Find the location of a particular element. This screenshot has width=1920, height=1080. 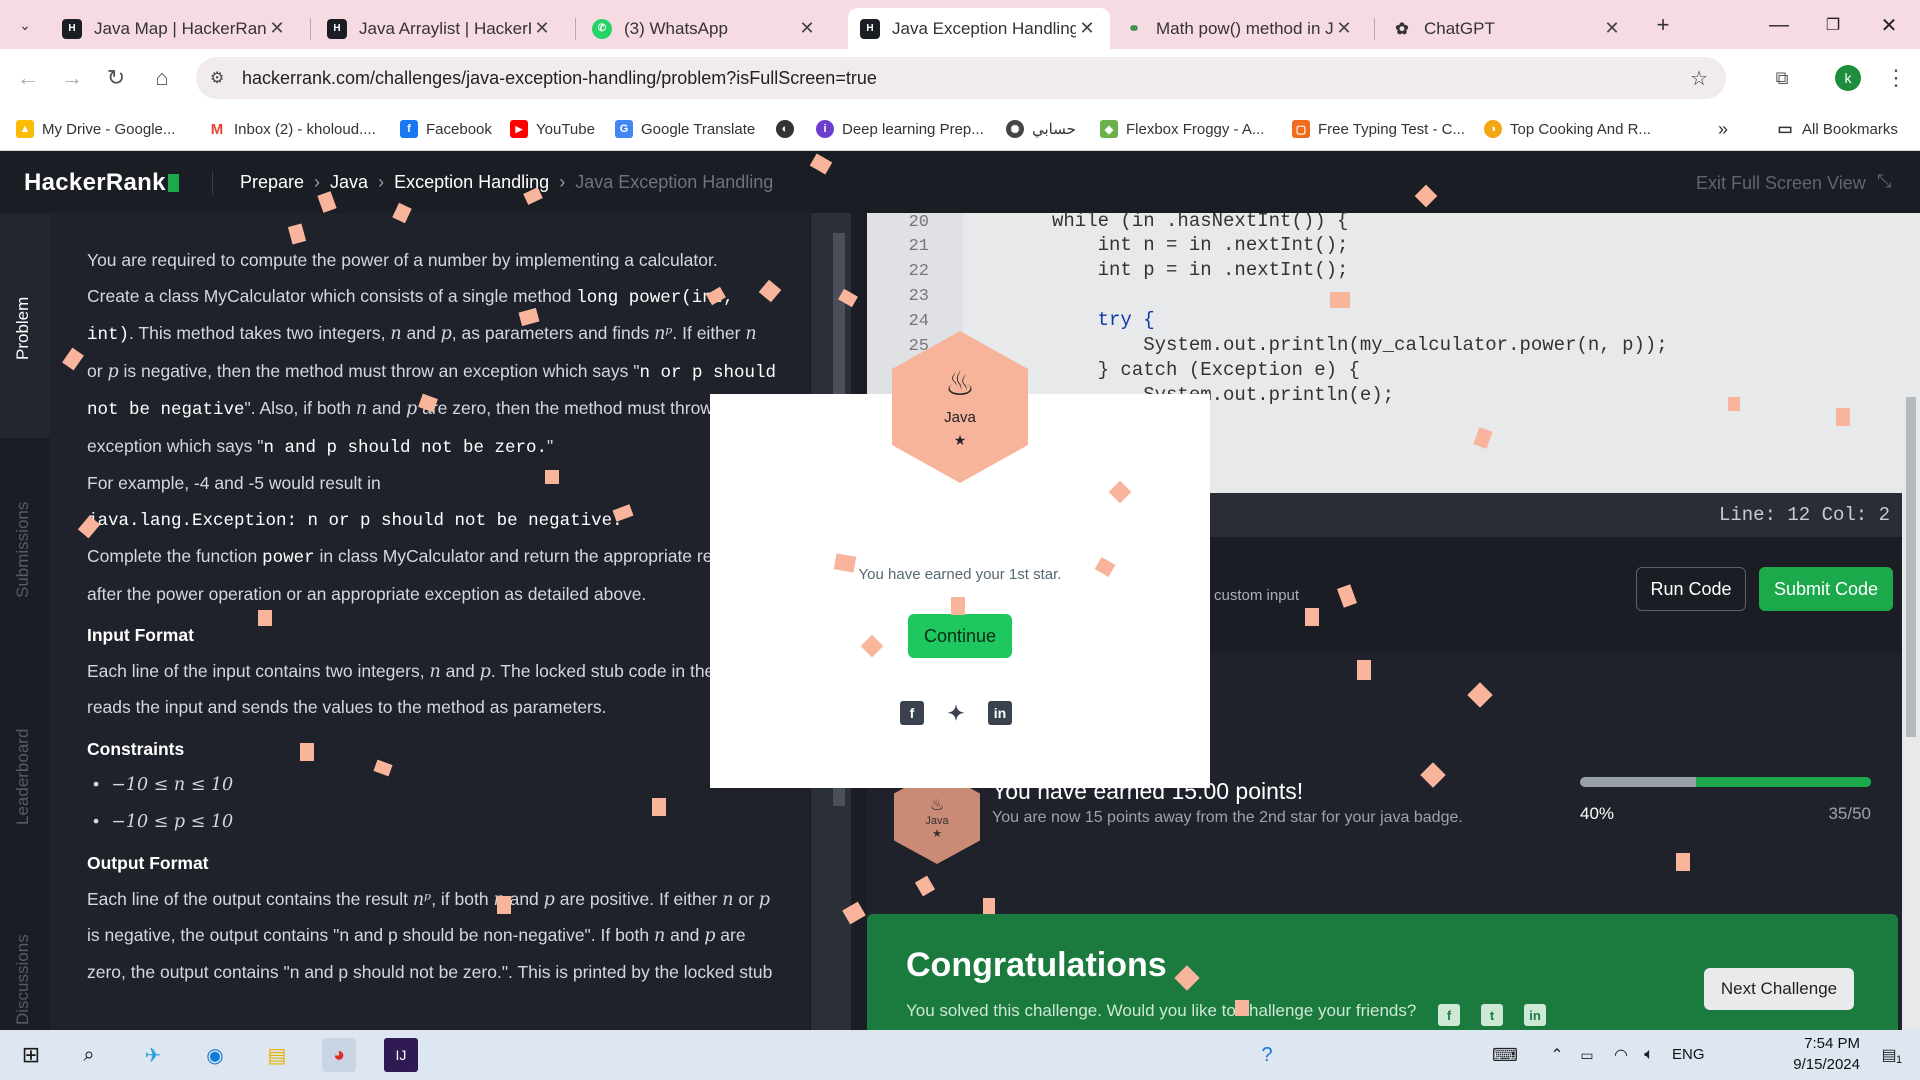

more-bookmarks-button: » is located at coordinates (1723, 129).